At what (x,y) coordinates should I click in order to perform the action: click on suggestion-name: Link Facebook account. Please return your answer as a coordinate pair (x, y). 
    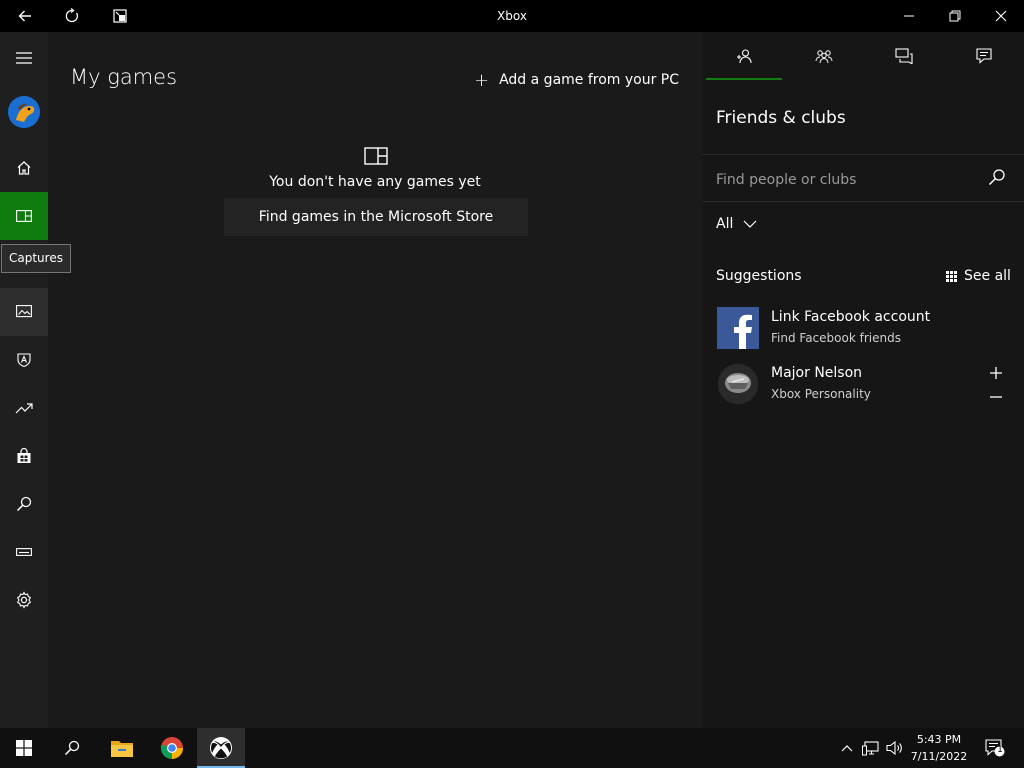
    Looking at the image, I should click on (851, 317).